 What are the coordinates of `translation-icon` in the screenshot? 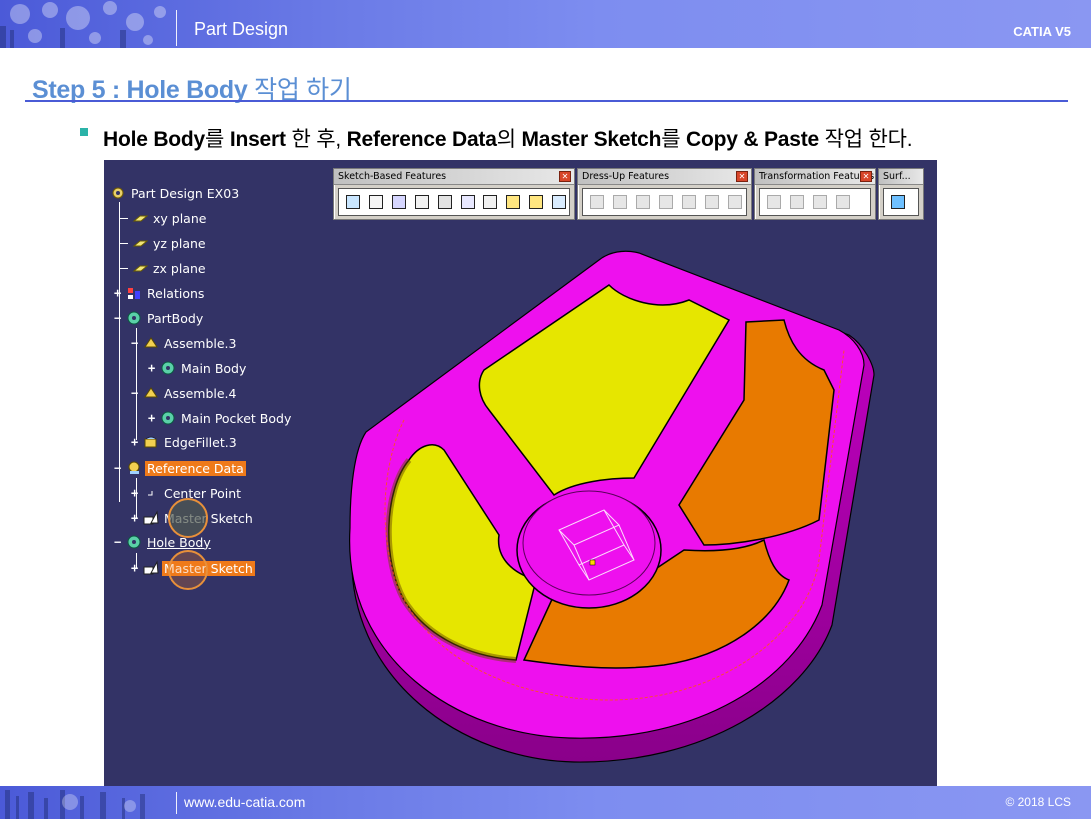 It's located at (774, 202).